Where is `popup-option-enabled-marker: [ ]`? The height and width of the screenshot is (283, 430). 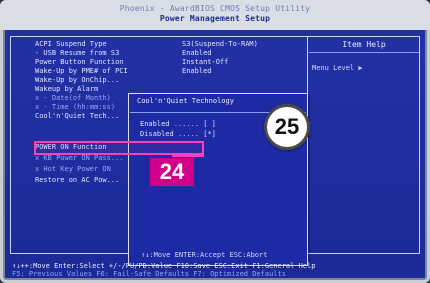
popup-option-enabled-marker: [ ] is located at coordinates (209, 124).